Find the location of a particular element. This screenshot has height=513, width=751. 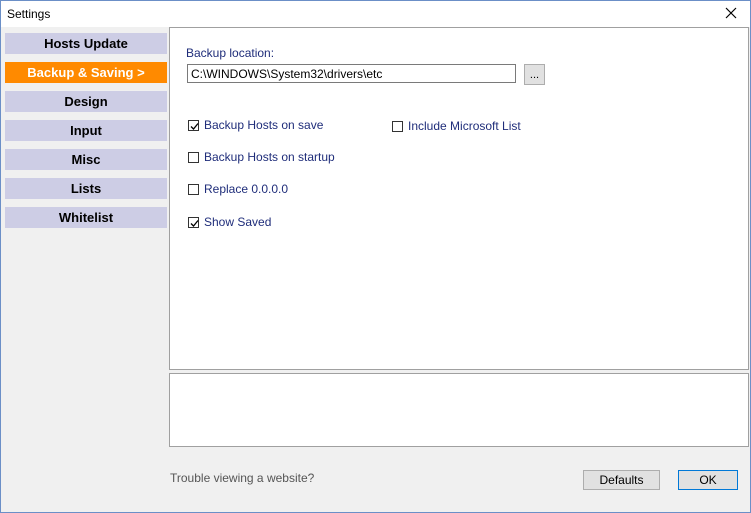

trouble-viewing-link: Trouble viewing a website? is located at coordinates (242, 478).